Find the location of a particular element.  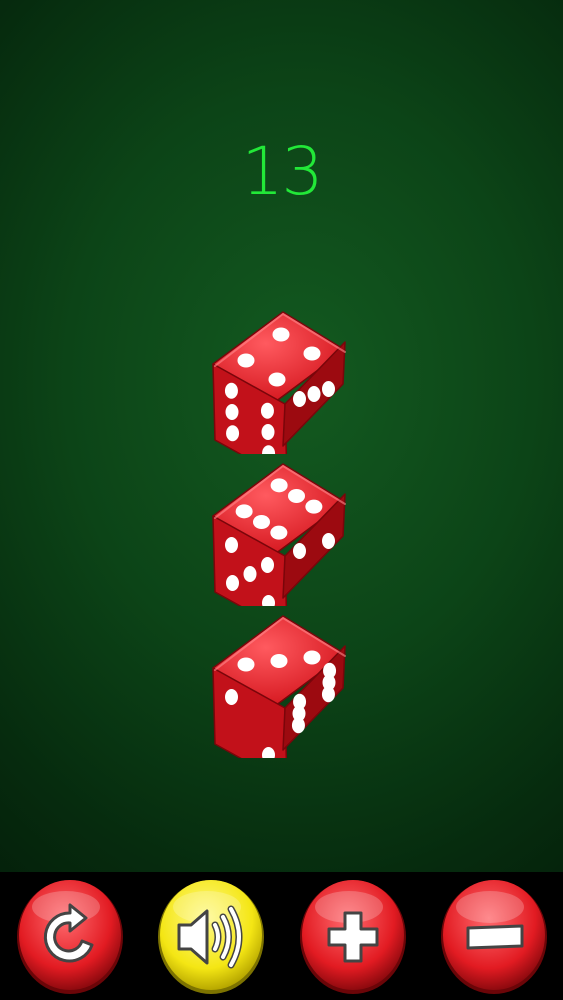

sound-button is located at coordinates (211, 936).